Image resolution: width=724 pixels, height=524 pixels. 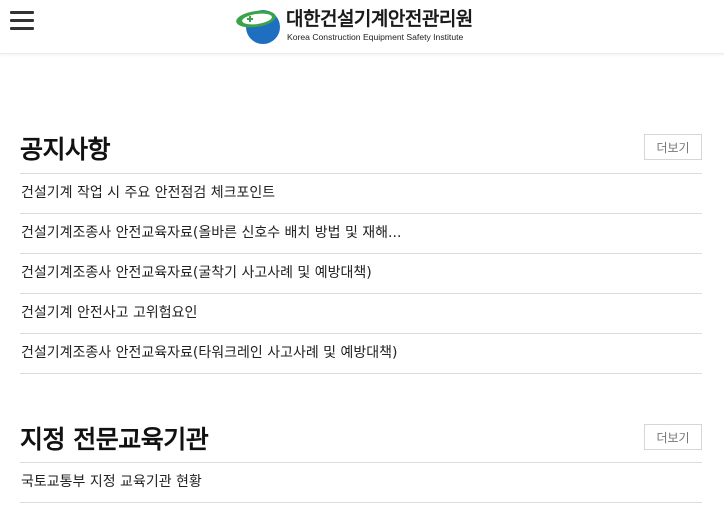 What do you see at coordinates (361, 314) in the screenshot?
I see `notice-item: 건설기계 안전사고 고위험요인` at bounding box center [361, 314].